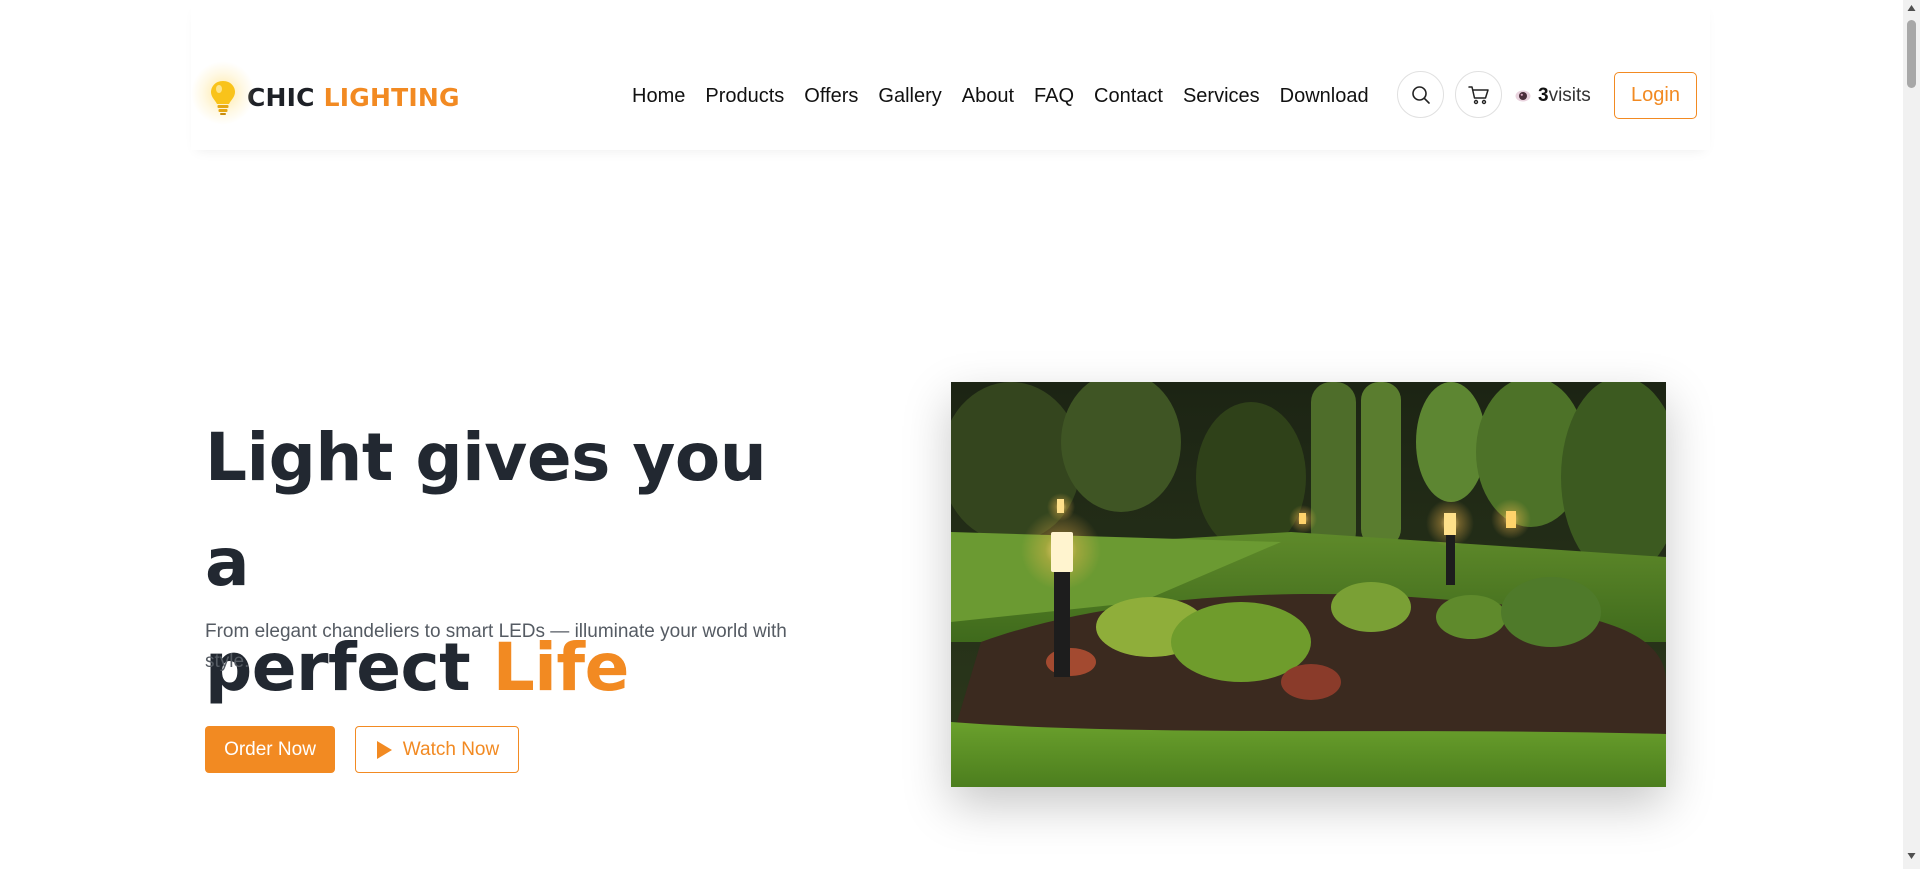  I want to click on hero-title-line1: Light gives you a, so click(486, 510).